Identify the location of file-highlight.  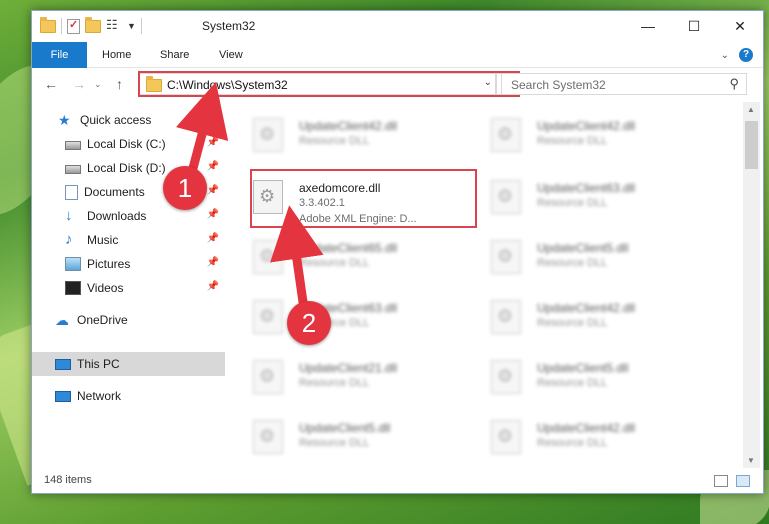
(363, 198).